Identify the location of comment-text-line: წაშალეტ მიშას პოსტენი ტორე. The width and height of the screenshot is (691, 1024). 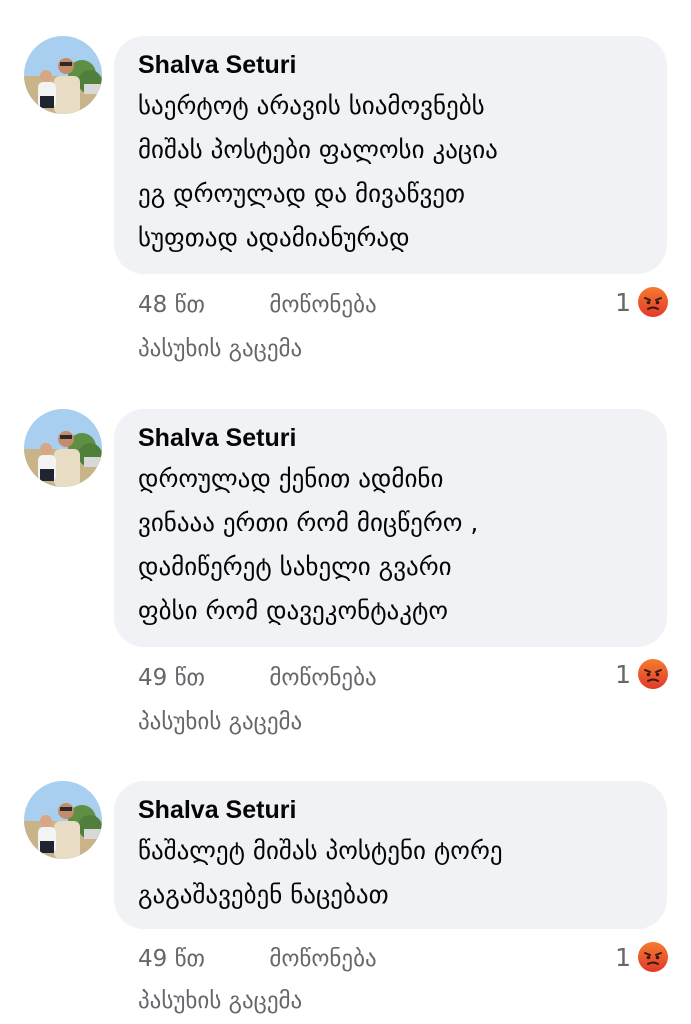
(320, 850).